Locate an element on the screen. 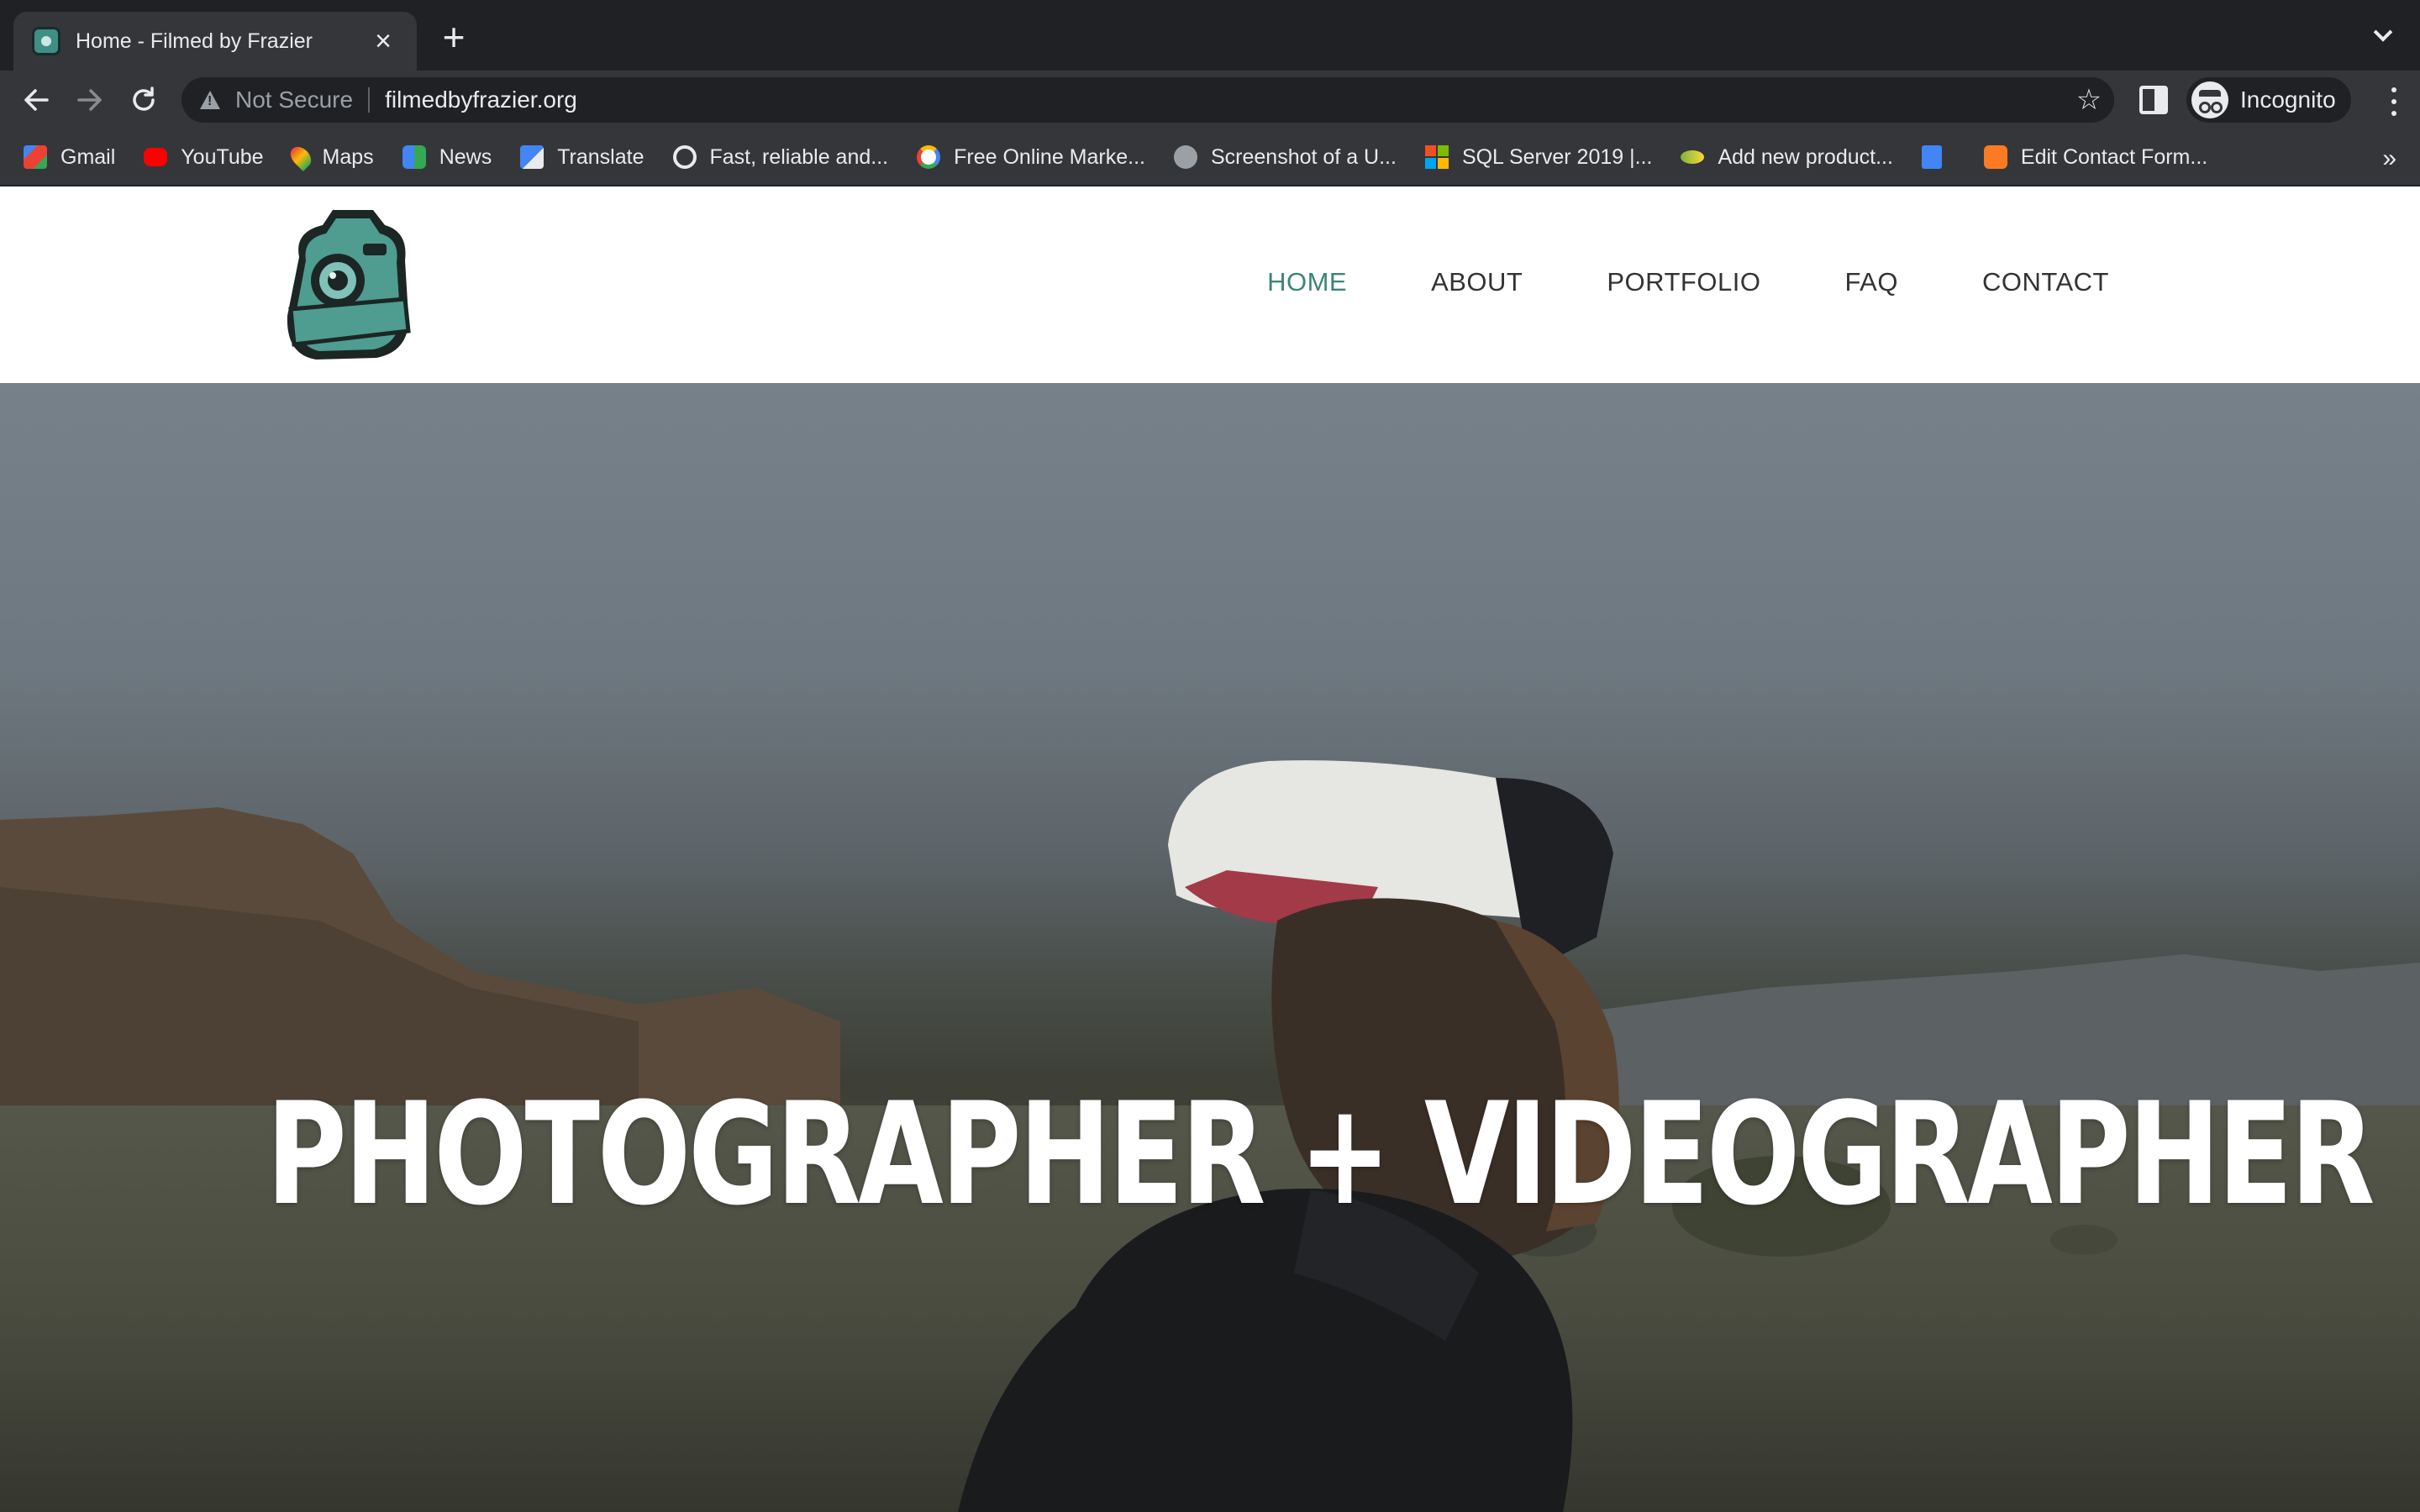 The height and width of the screenshot is (1512, 2420). back-button is located at coordinates (36, 100).